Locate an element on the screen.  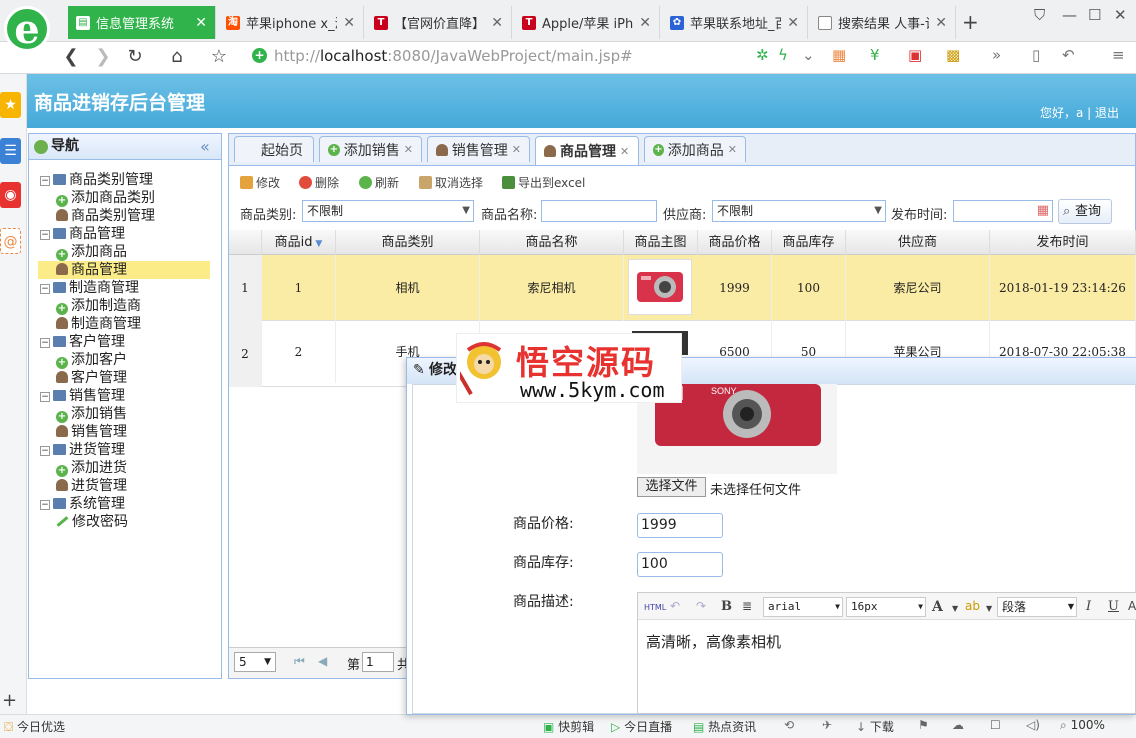
tree-item-add-goods: + 添加商品 is located at coordinates (91, 252).